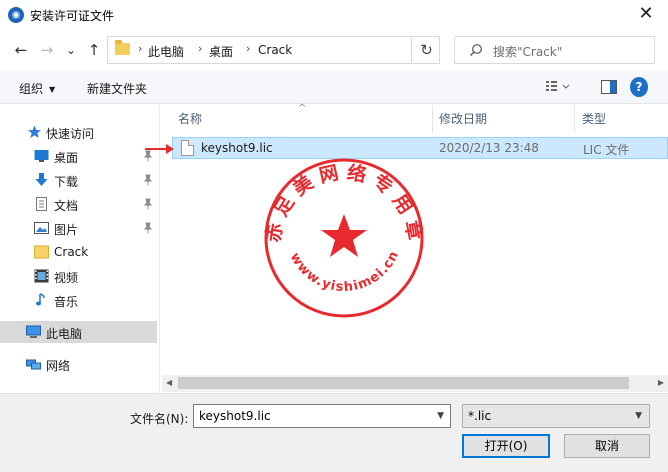 This screenshot has height=472, width=668. Describe the element at coordinates (33, 331) in the screenshot. I see `computer-icon` at that location.